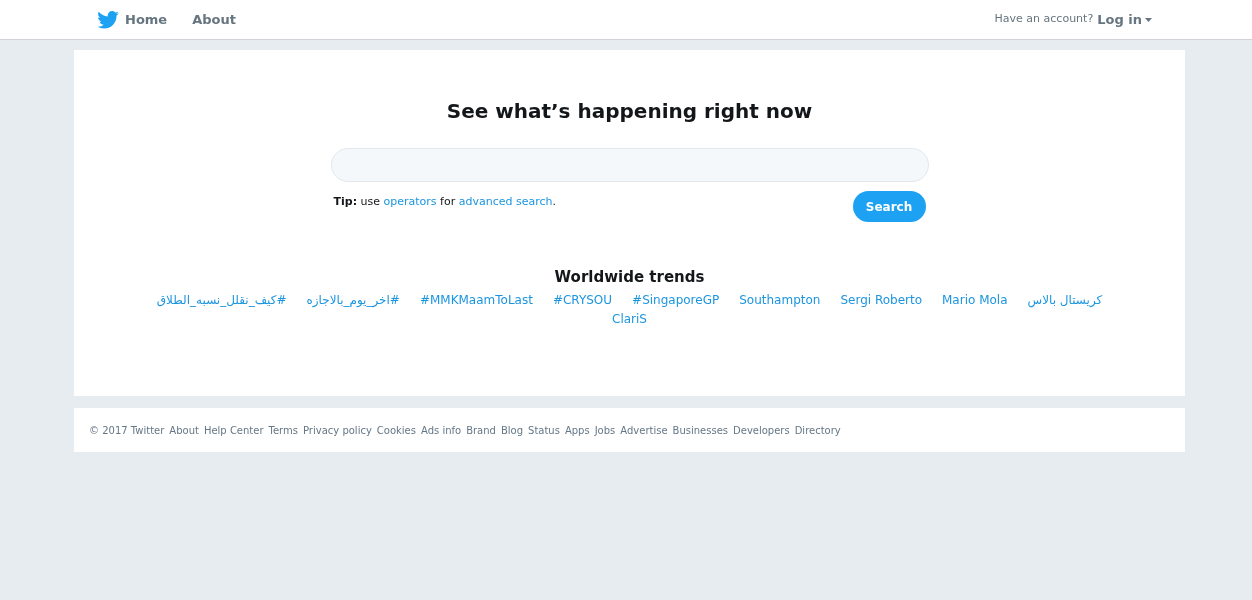 The image size is (1252, 600). Describe the element at coordinates (817, 430) in the screenshot. I see `footer-link: Directory` at that location.